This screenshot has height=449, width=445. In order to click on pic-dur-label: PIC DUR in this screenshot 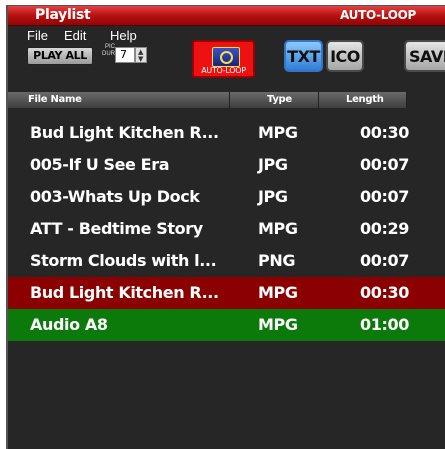, I will do `click(108, 51)`.